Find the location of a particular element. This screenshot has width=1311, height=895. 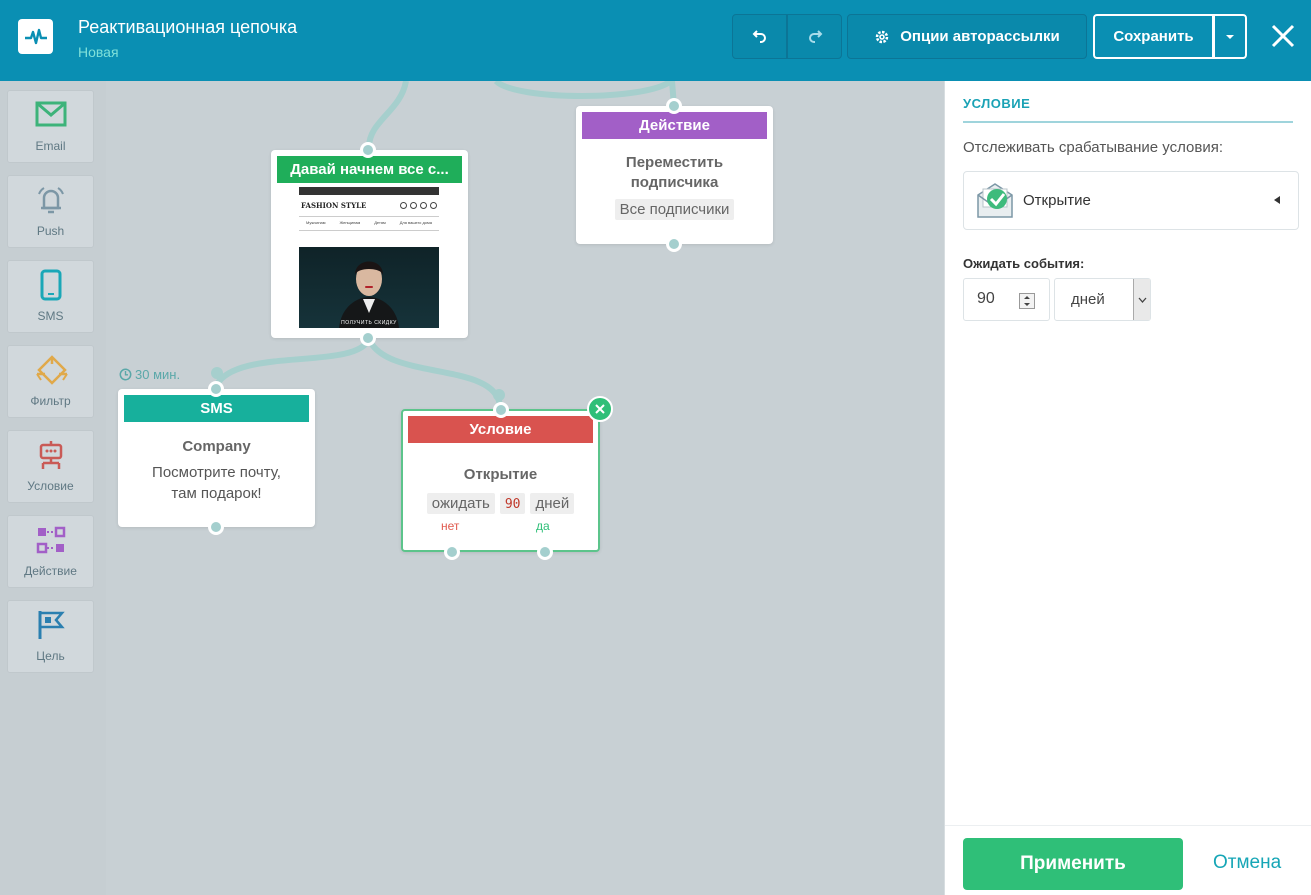

action-node-chip: Все подписчики is located at coordinates (674, 209).